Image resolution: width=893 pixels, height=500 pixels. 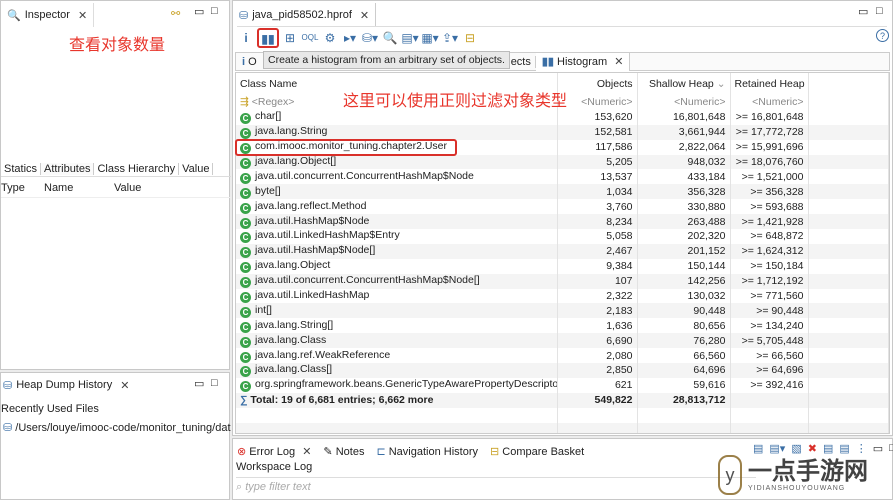 I want to click on group-icon: ▤▾, so click(x=410, y=38).